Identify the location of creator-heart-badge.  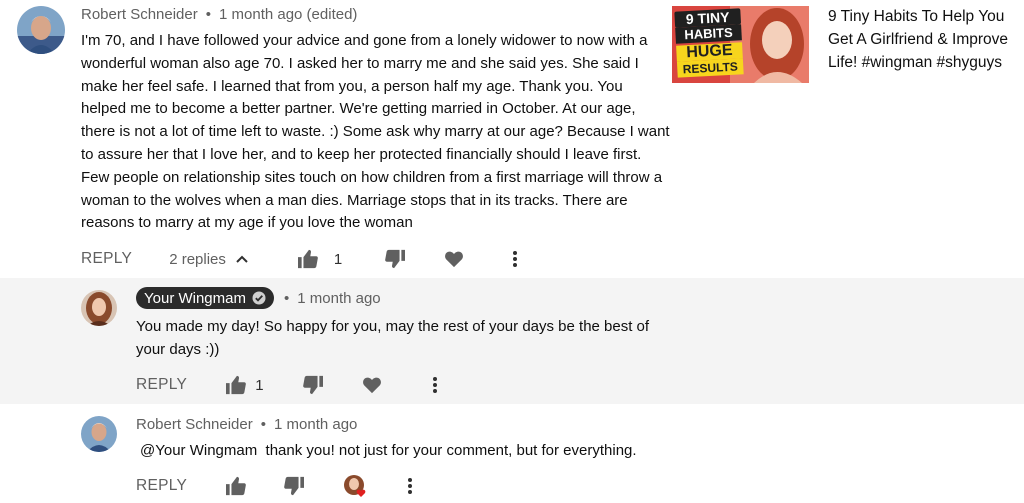
(355, 486).